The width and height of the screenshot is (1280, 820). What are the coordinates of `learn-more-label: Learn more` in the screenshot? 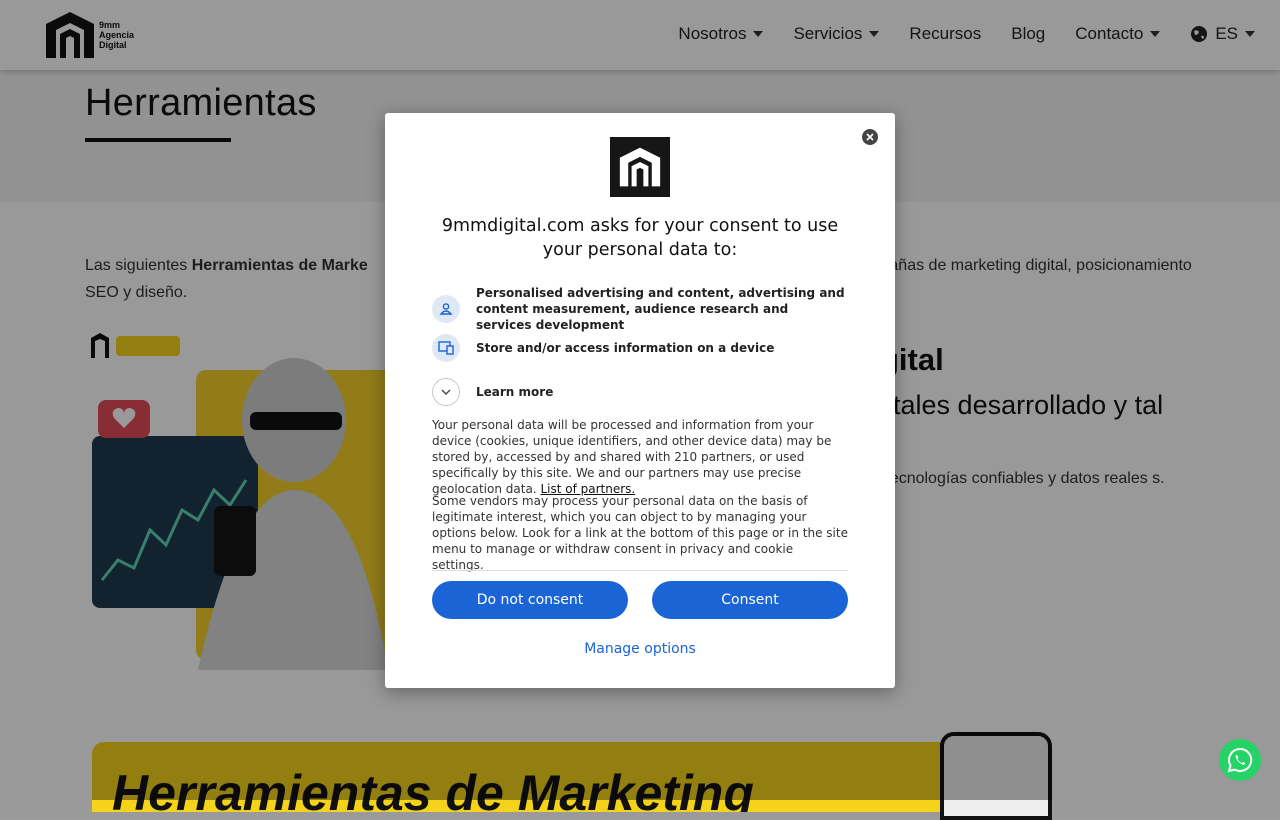 It's located at (515, 392).